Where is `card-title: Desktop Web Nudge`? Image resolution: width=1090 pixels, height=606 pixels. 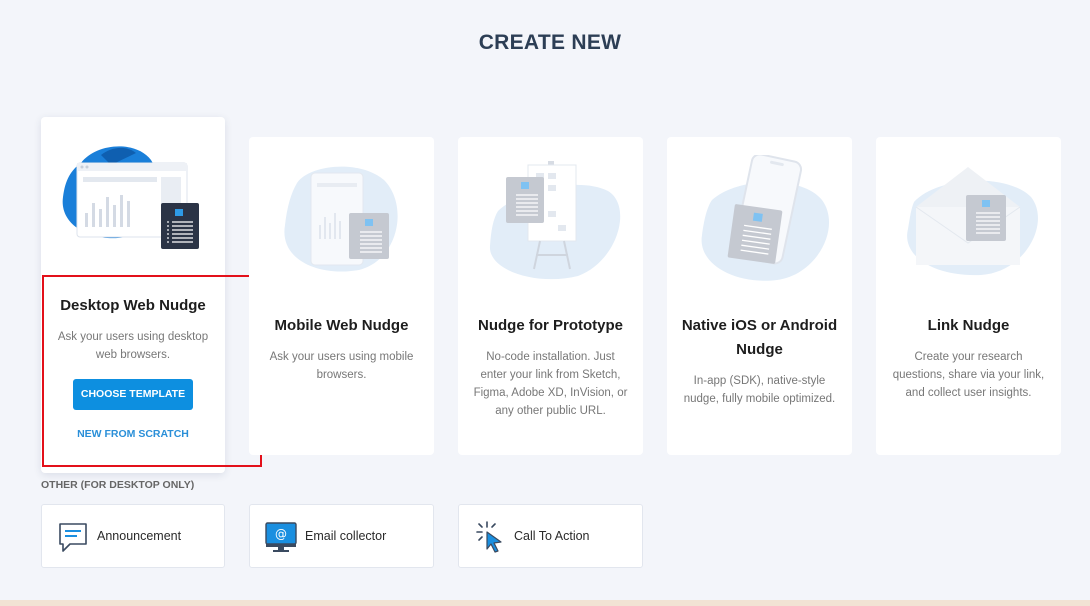
card-title: Desktop Web Nudge is located at coordinates (133, 305).